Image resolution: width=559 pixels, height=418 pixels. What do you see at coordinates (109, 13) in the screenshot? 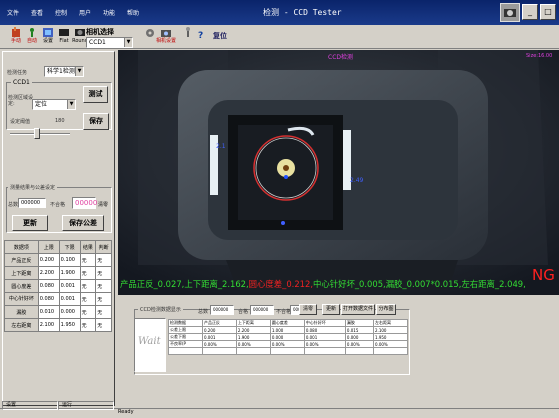
I see `menu-function: 功能` at bounding box center [109, 13].